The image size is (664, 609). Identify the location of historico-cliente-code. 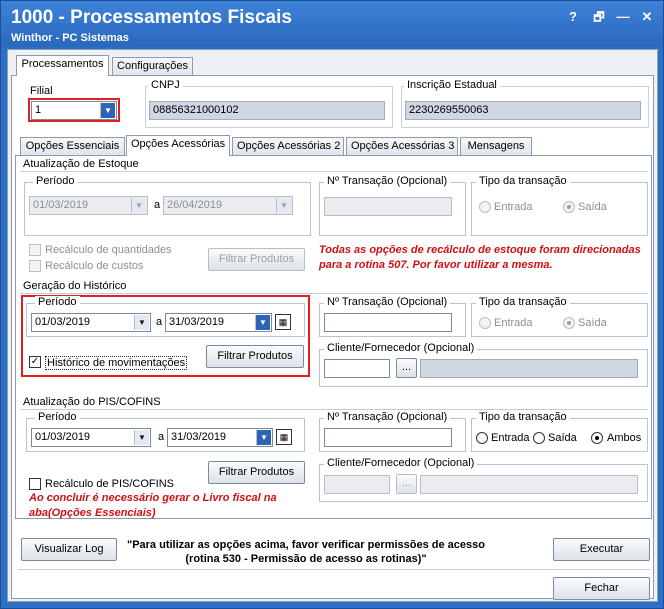
(357, 368).